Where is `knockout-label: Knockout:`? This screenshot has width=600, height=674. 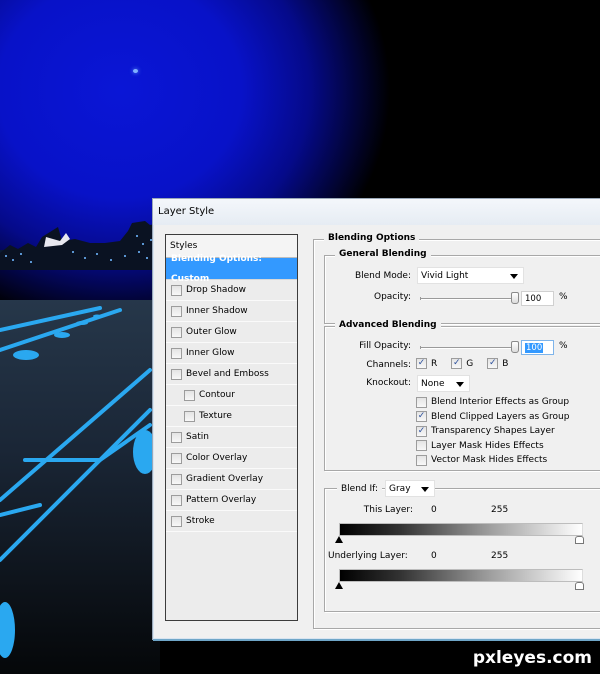 knockout-label: Knockout: is located at coordinates (388, 383).